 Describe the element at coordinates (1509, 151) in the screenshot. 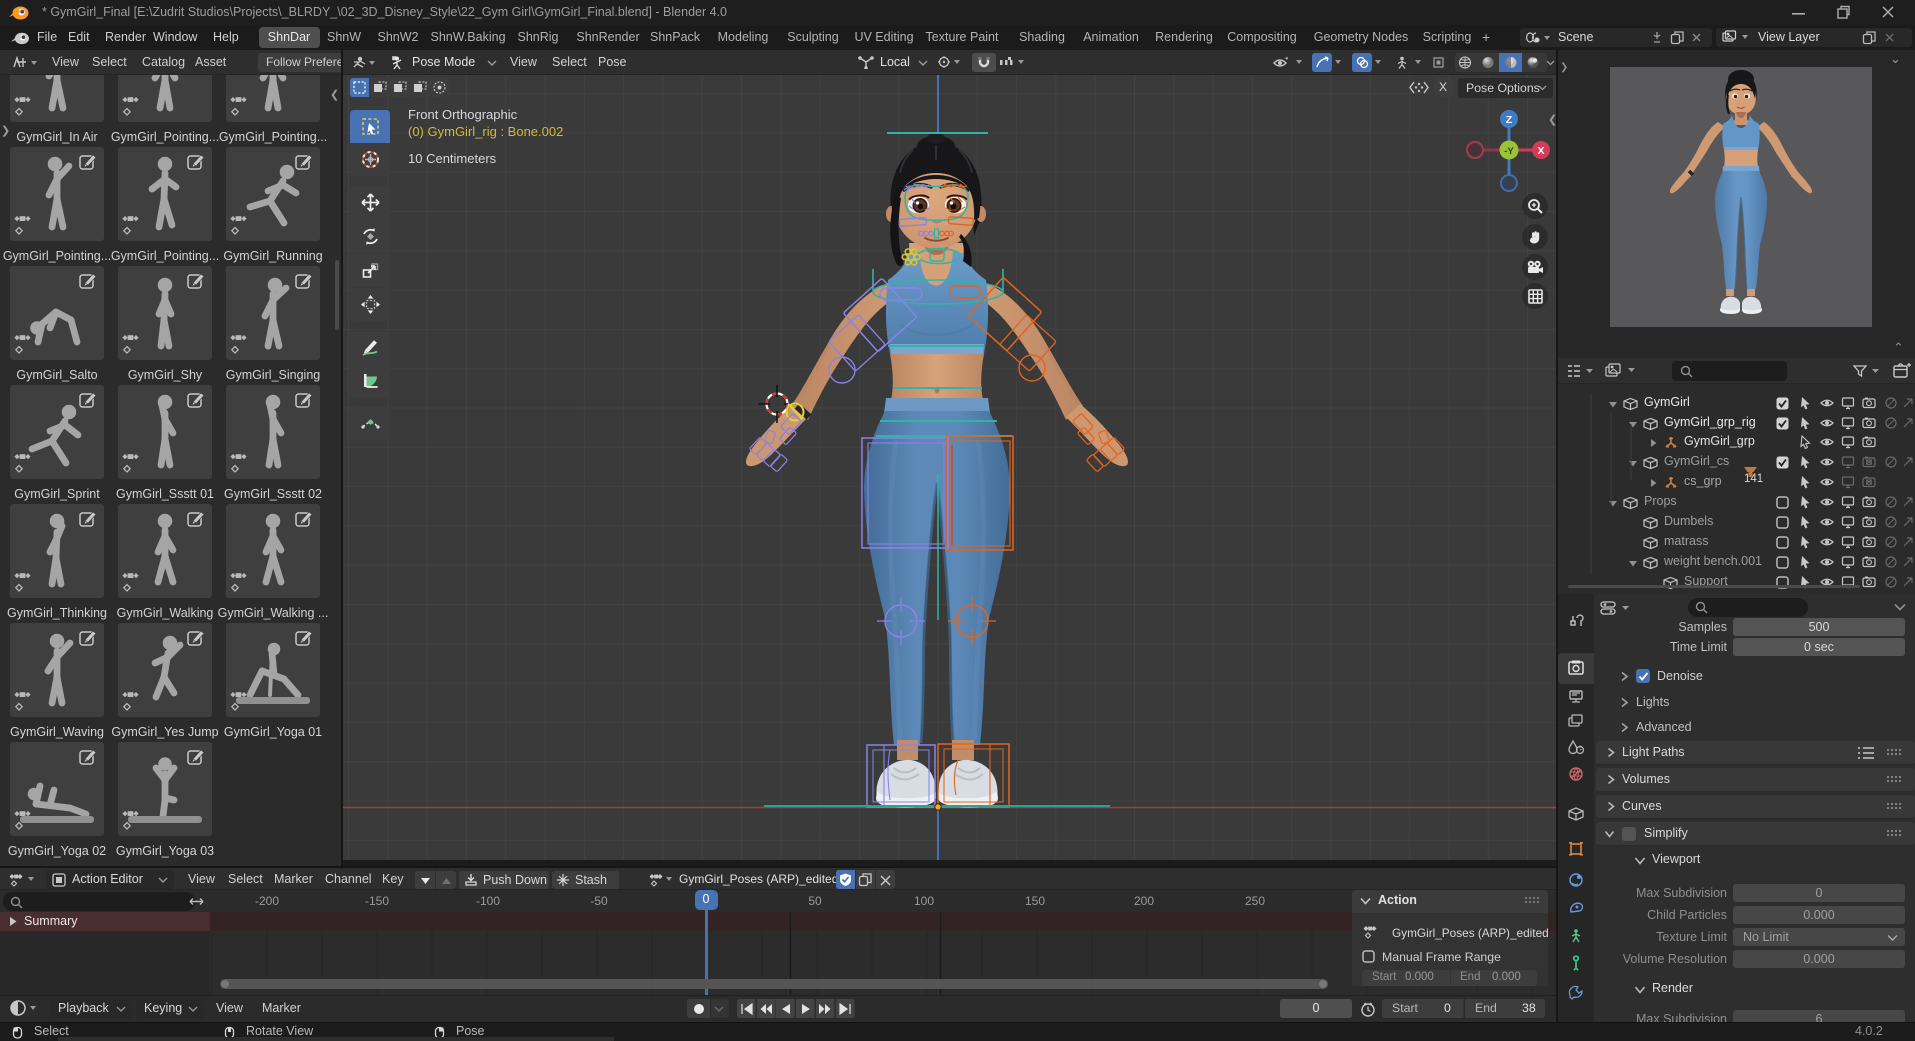

I see `svg-text: -Y` at that location.